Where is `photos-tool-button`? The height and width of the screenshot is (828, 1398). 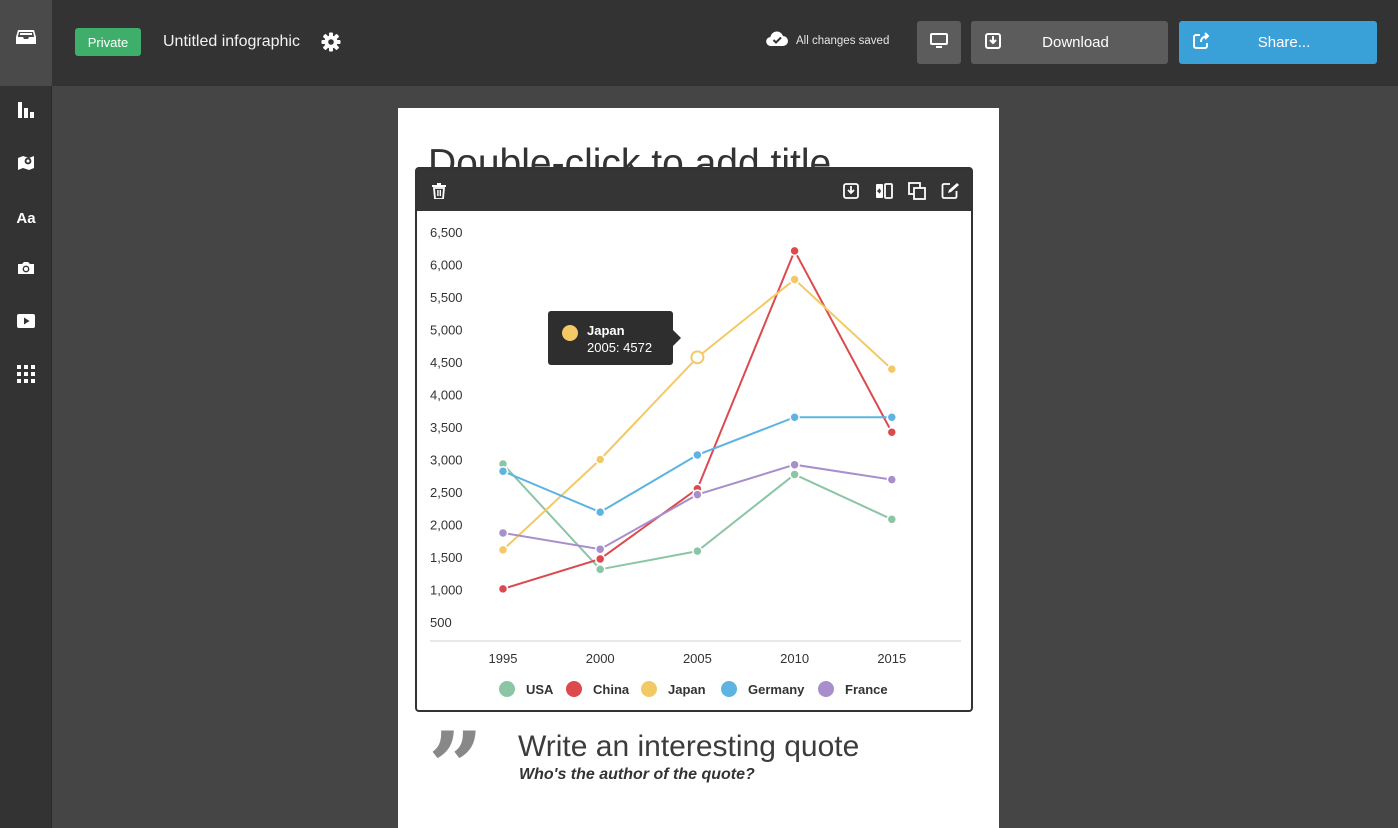
photos-tool-button is located at coordinates (26, 270).